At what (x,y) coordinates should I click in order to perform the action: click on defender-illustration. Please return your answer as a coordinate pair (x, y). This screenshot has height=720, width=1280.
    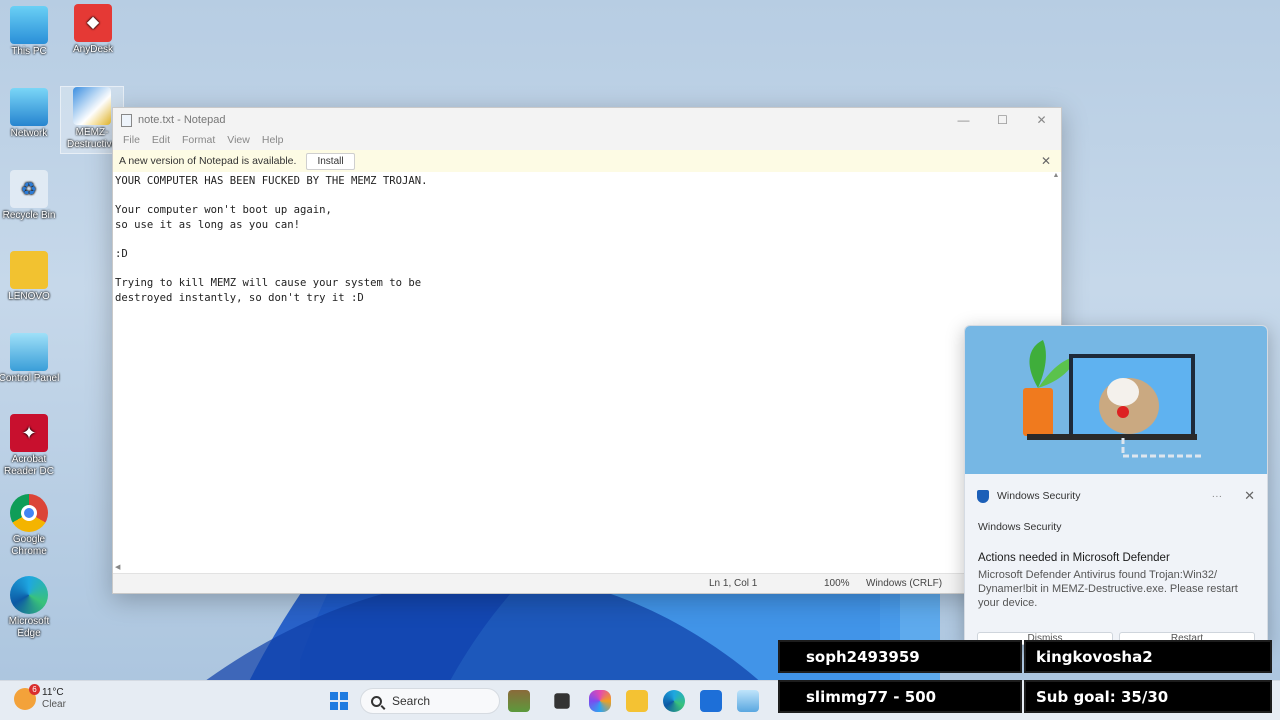
    Looking at the image, I should click on (1116, 400).